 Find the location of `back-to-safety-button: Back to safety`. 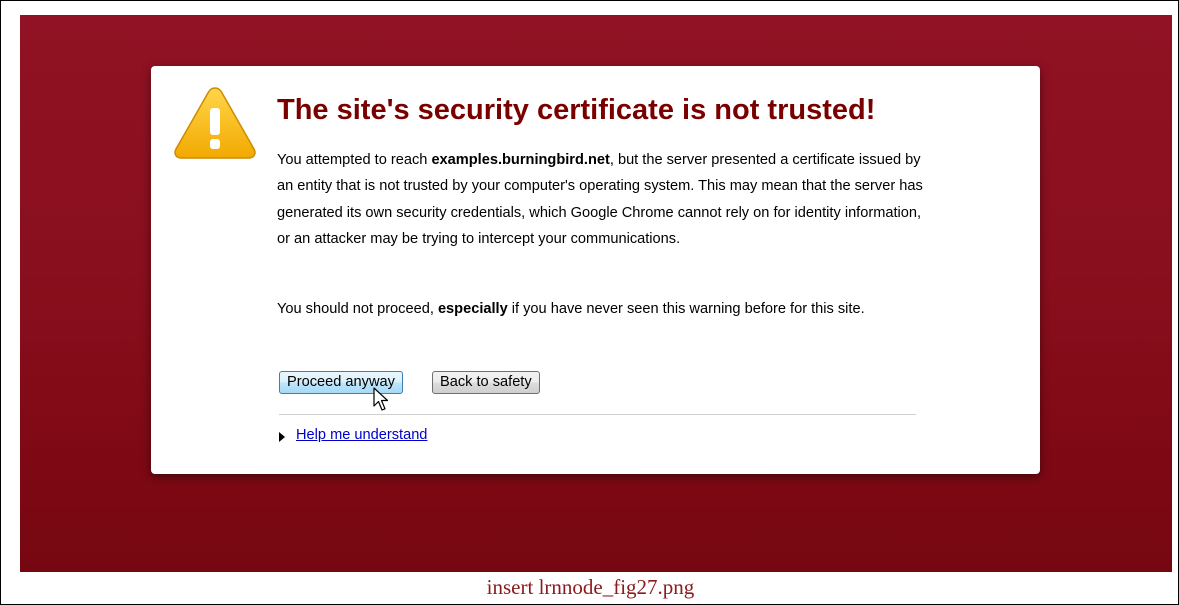

back-to-safety-button: Back to safety is located at coordinates (486, 382).